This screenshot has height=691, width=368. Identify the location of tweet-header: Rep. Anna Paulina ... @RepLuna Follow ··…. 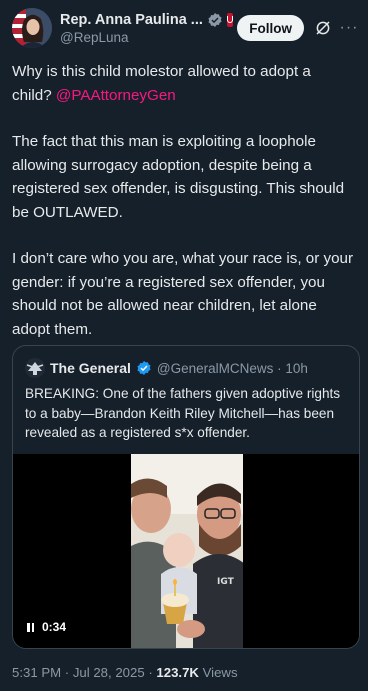
(185, 28).